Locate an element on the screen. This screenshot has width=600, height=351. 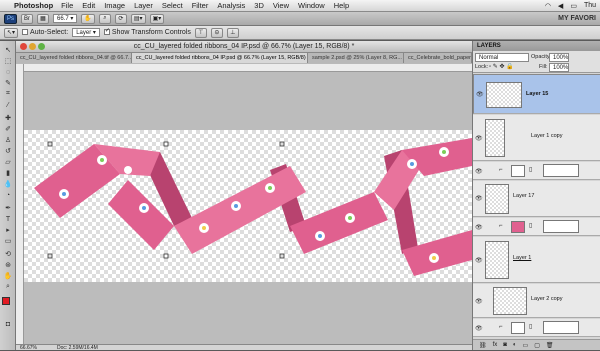
layer-row: 👁 Layer 2 copy is located at coordinates (536, 301).